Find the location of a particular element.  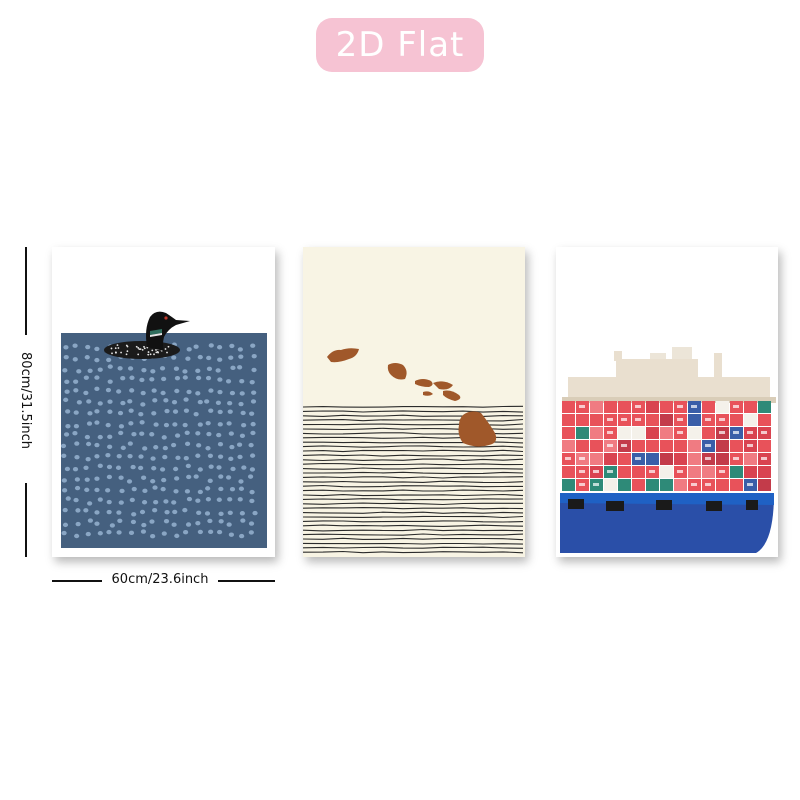

poster-loon is located at coordinates (163, 402).